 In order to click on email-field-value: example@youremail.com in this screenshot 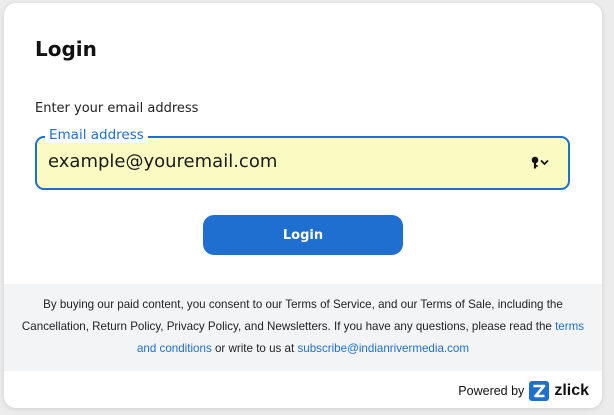, I will do `click(162, 162)`.